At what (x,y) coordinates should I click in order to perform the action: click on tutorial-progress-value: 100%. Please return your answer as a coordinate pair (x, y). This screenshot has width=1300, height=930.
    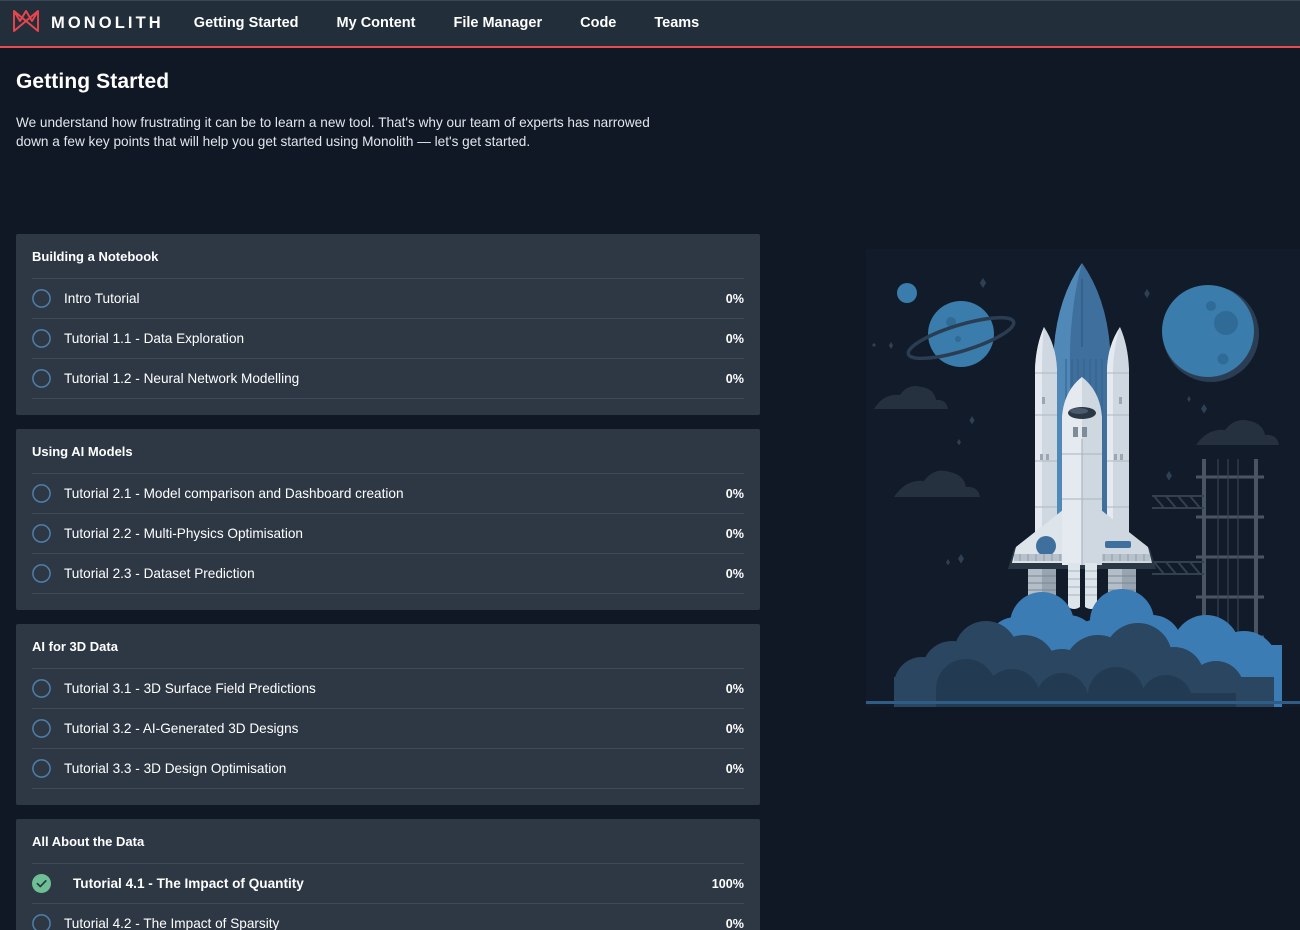
    Looking at the image, I should click on (727, 883).